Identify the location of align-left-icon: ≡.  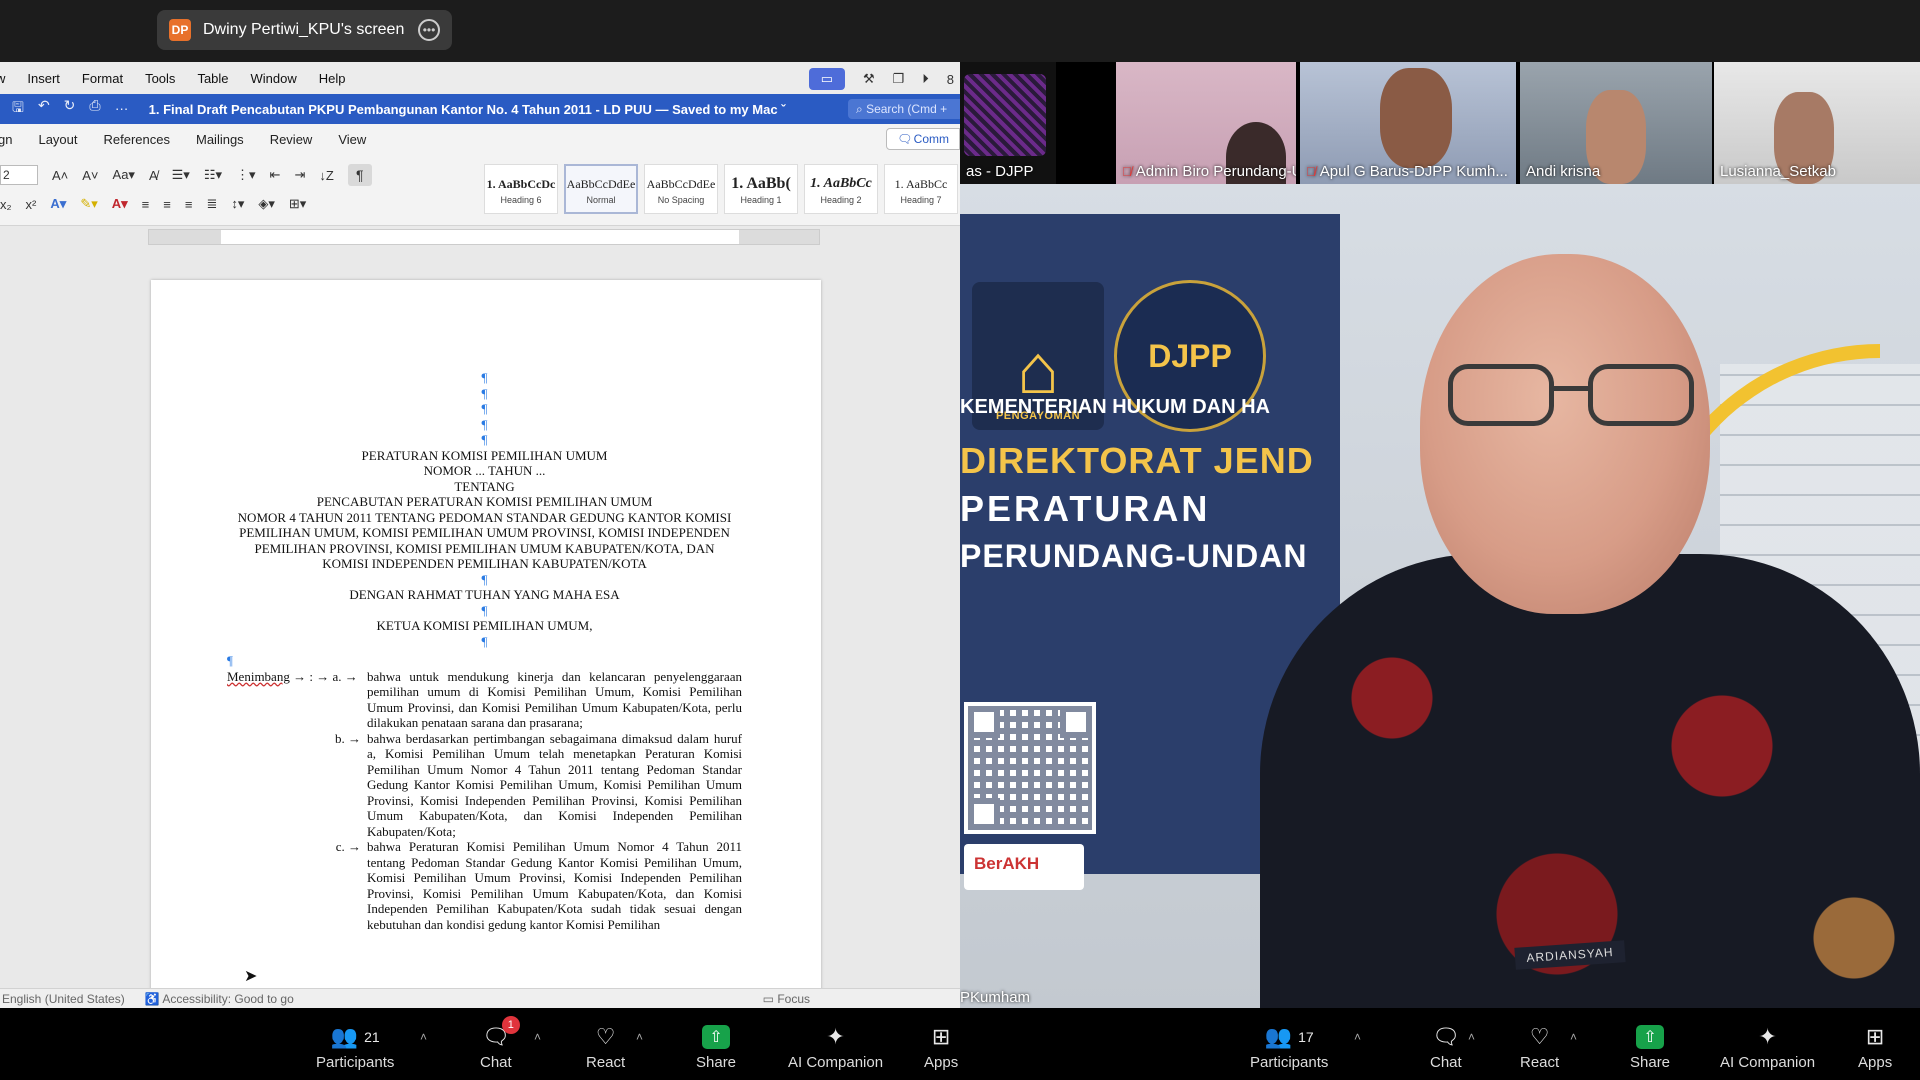
(146, 204).